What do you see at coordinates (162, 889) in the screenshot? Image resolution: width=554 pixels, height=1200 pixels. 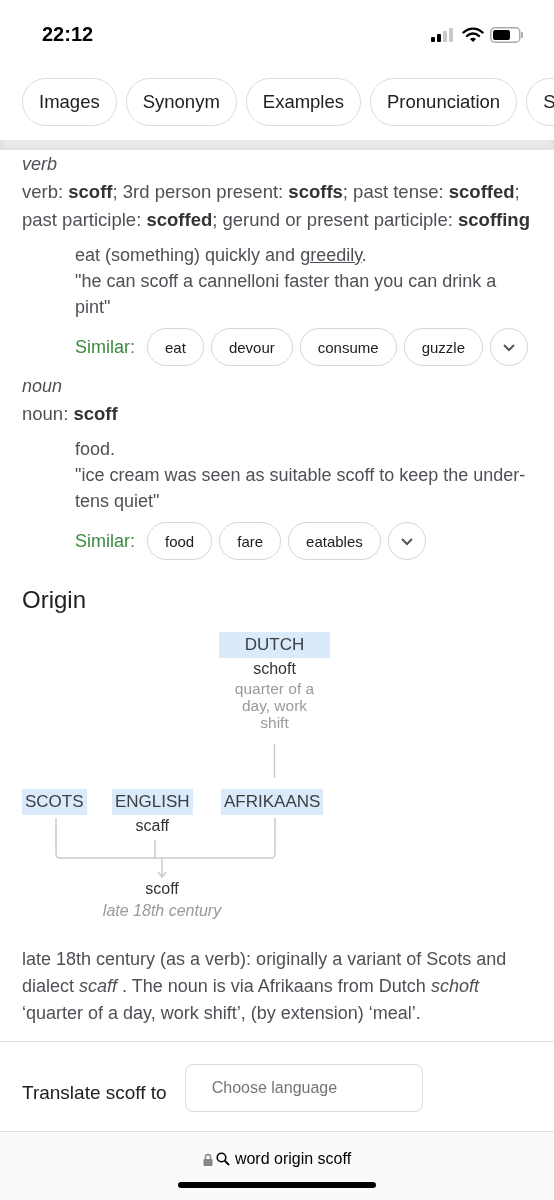 I see `headword: scoff` at bounding box center [162, 889].